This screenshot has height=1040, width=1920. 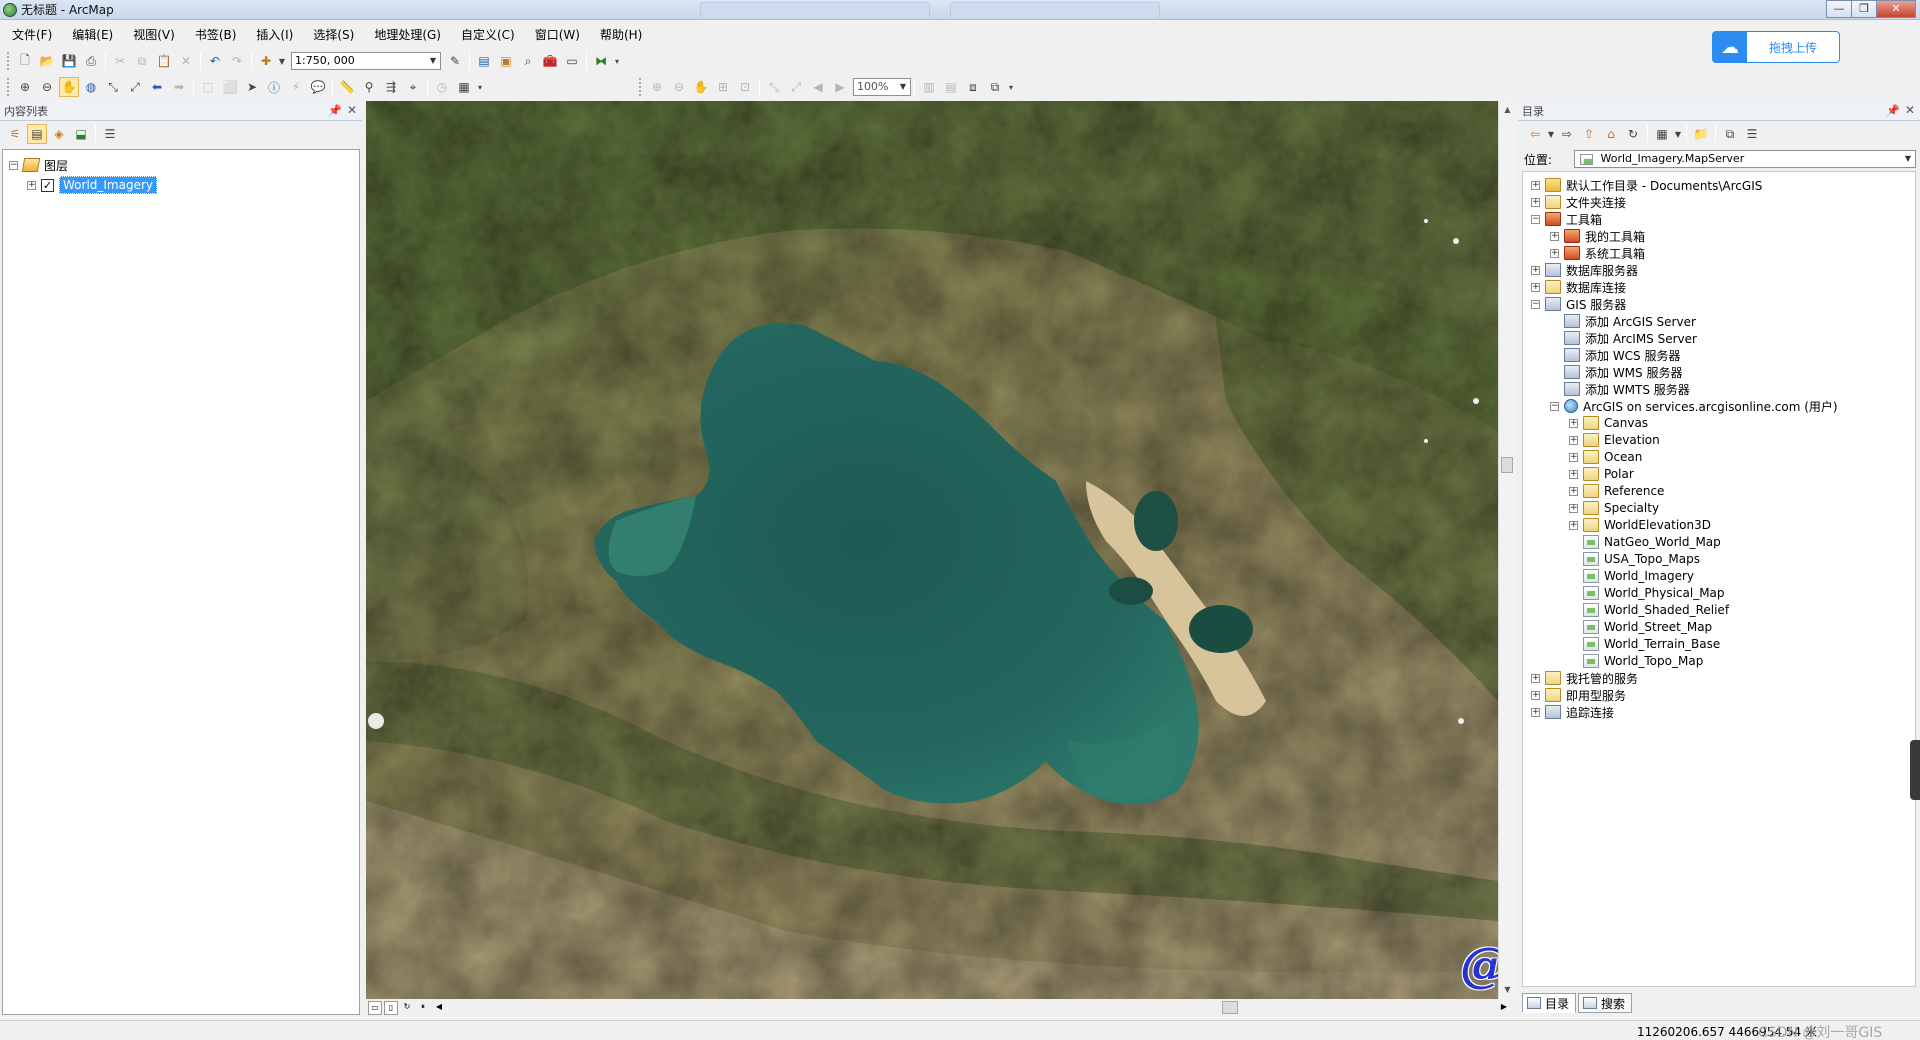 What do you see at coordinates (47, 185) in the screenshot?
I see `layer-visibility-checkbox: ✓` at bounding box center [47, 185].